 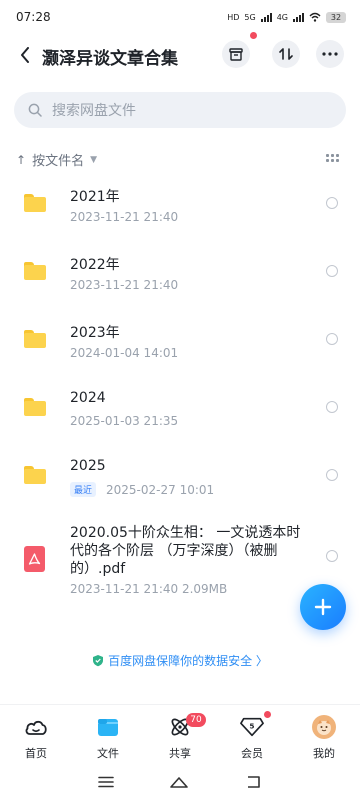 I want to click on sort-label: 按文件名, so click(x=58, y=161).